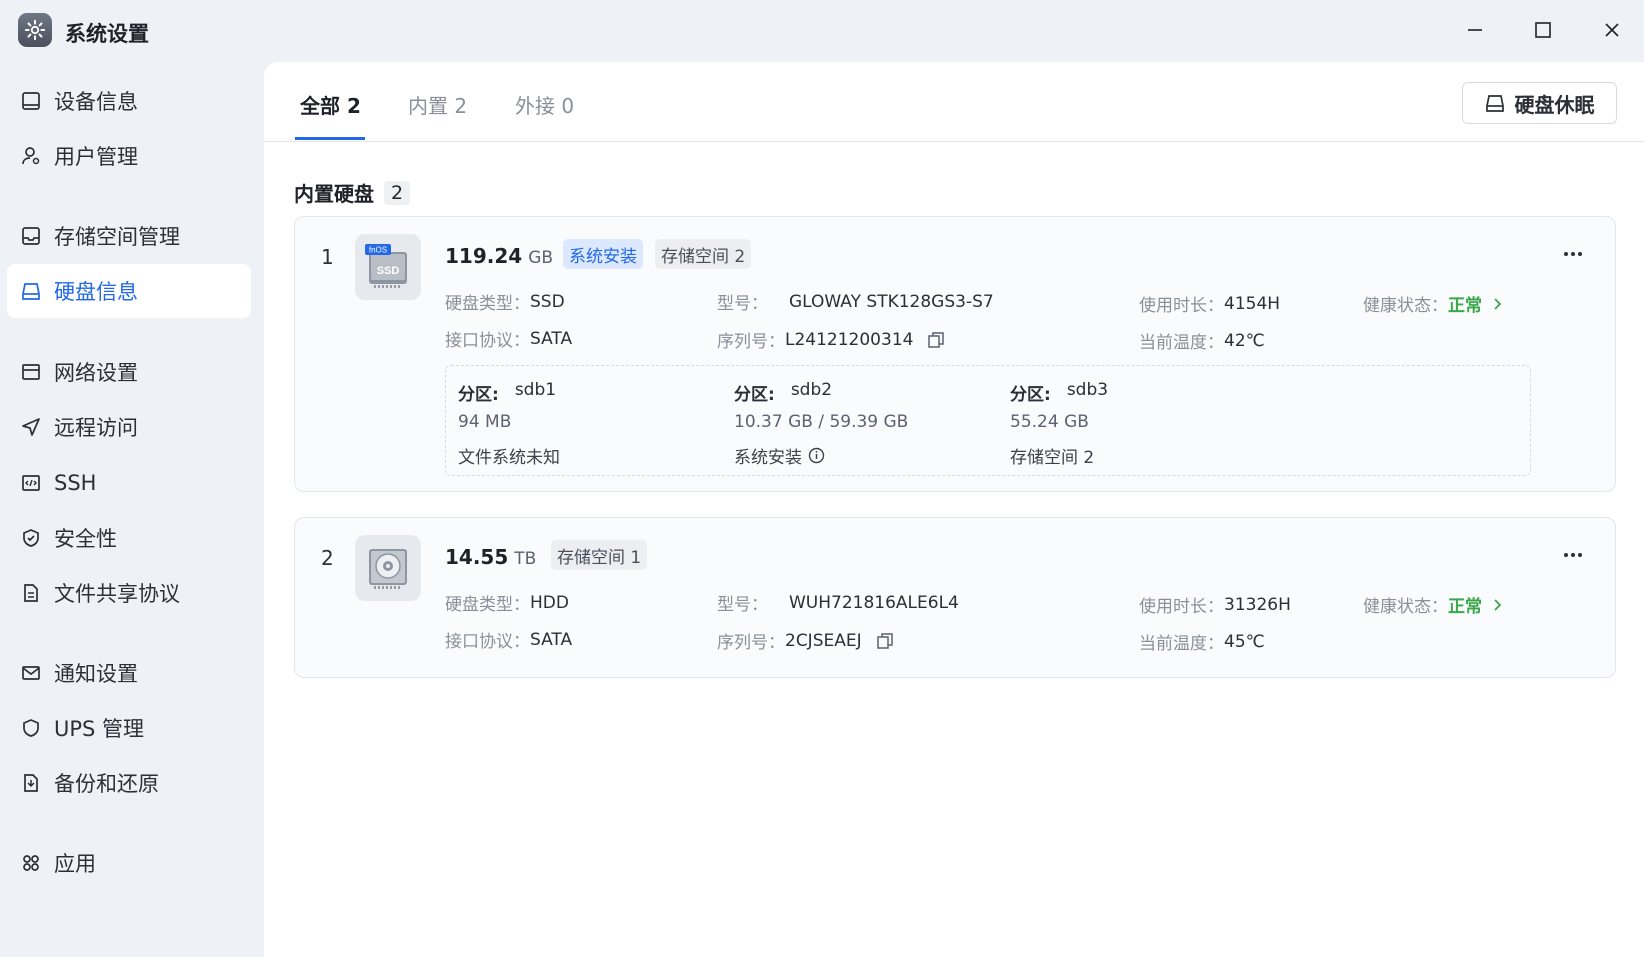 Image resolution: width=1644 pixels, height=957 pixels. I want to click on disk-type: 硬盘类型： SSD, so click(505, 303).